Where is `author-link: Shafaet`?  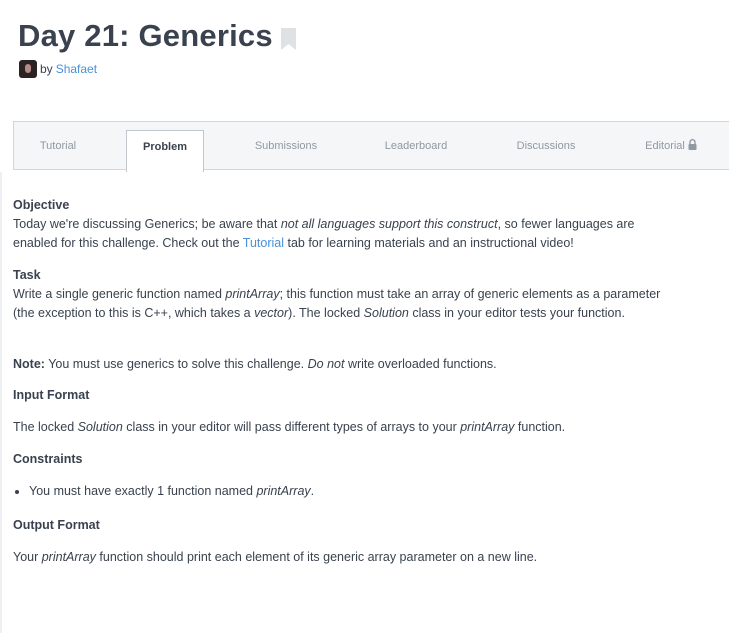
author-link: Shafaet is located at coordinates (76, 69).